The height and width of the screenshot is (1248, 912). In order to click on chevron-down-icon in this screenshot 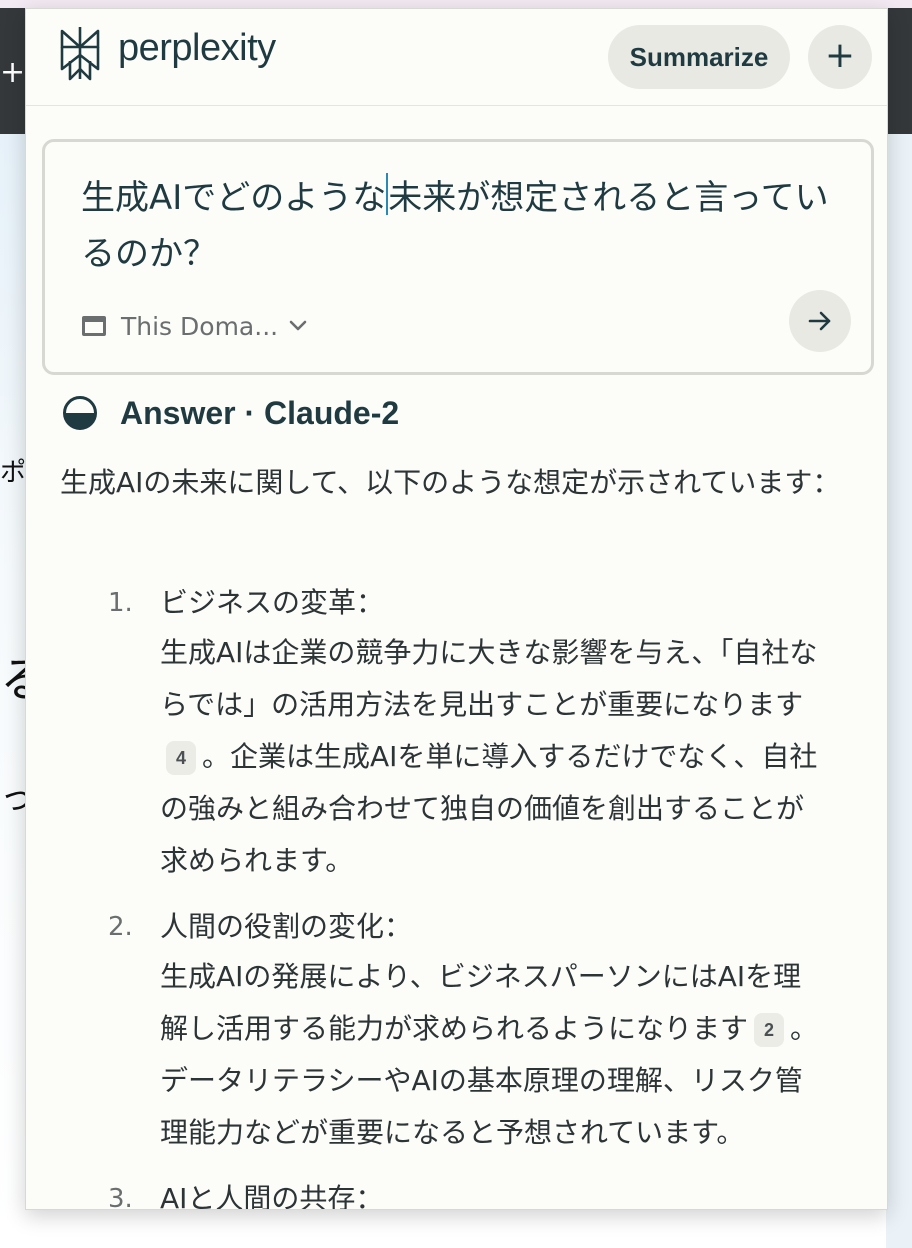, I will do `click(298, 325)`.